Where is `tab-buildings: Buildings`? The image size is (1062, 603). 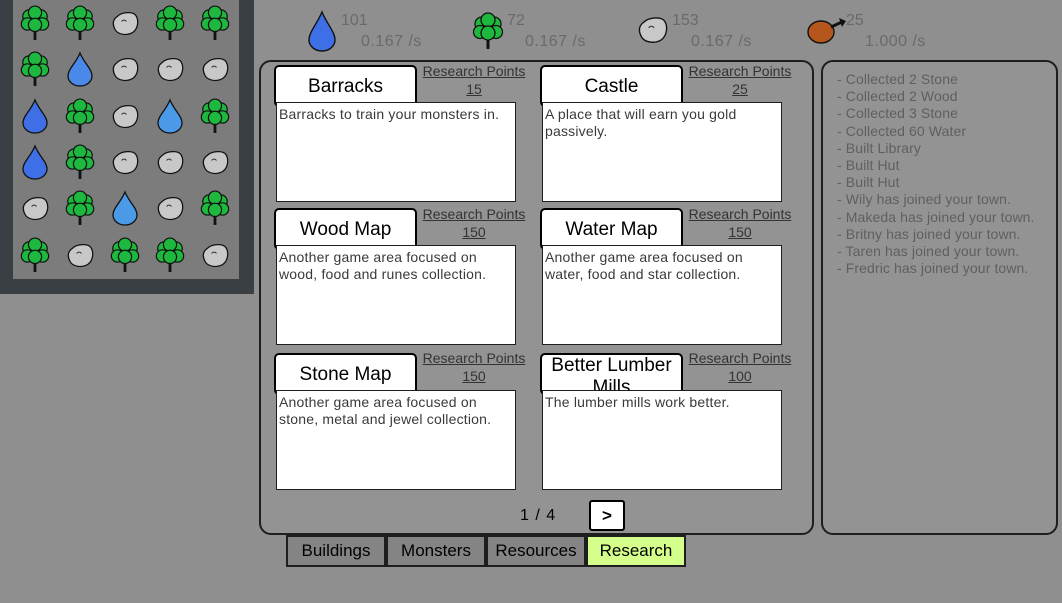 tab-buildings: Buildings is located at coordinates (336, 551).